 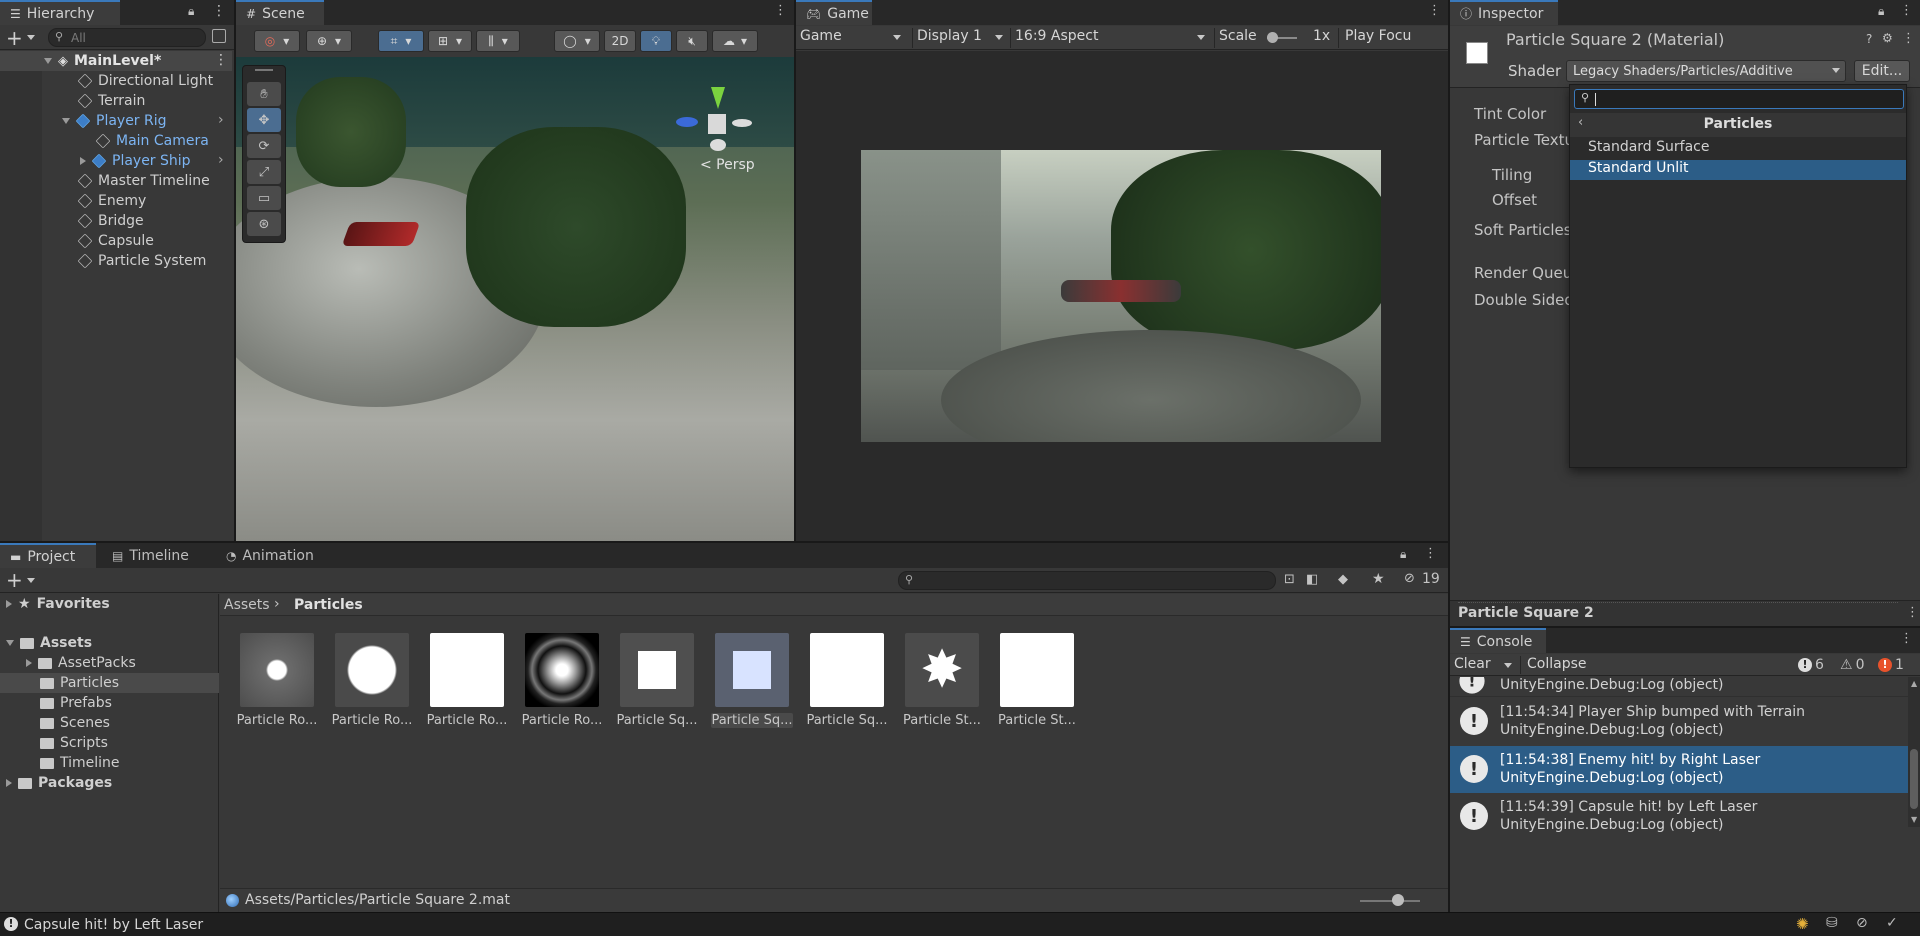 I want to click on clear-button: Clear, so click(x=1484, y=665).